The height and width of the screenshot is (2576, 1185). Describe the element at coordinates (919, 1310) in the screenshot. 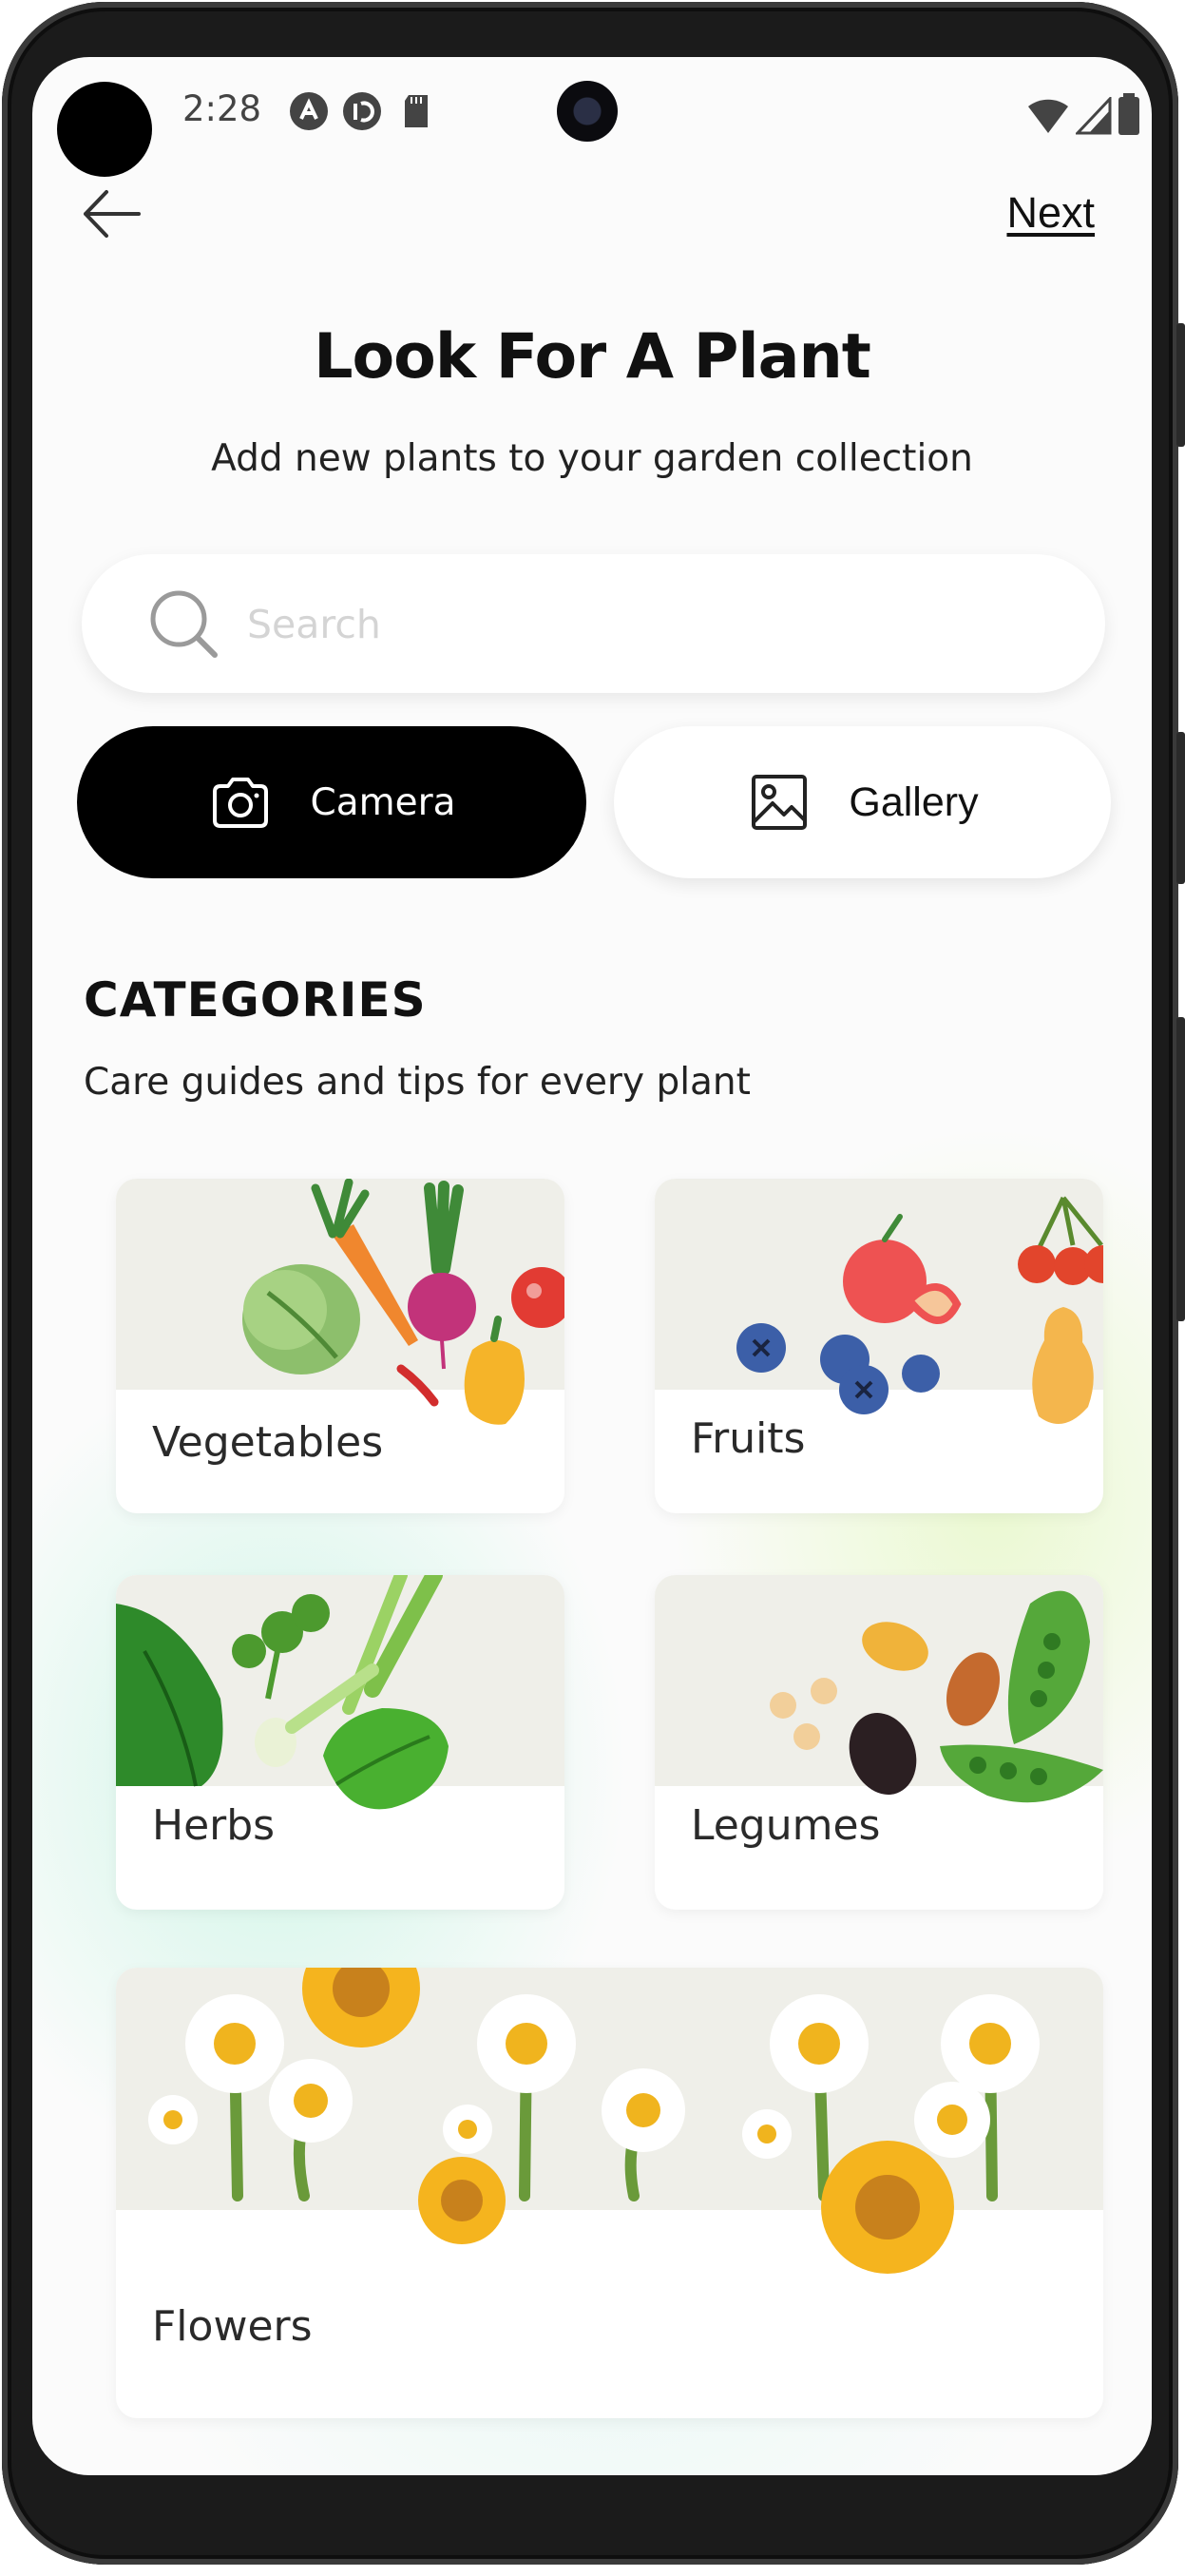

I see `fruits-illustration` at that location.